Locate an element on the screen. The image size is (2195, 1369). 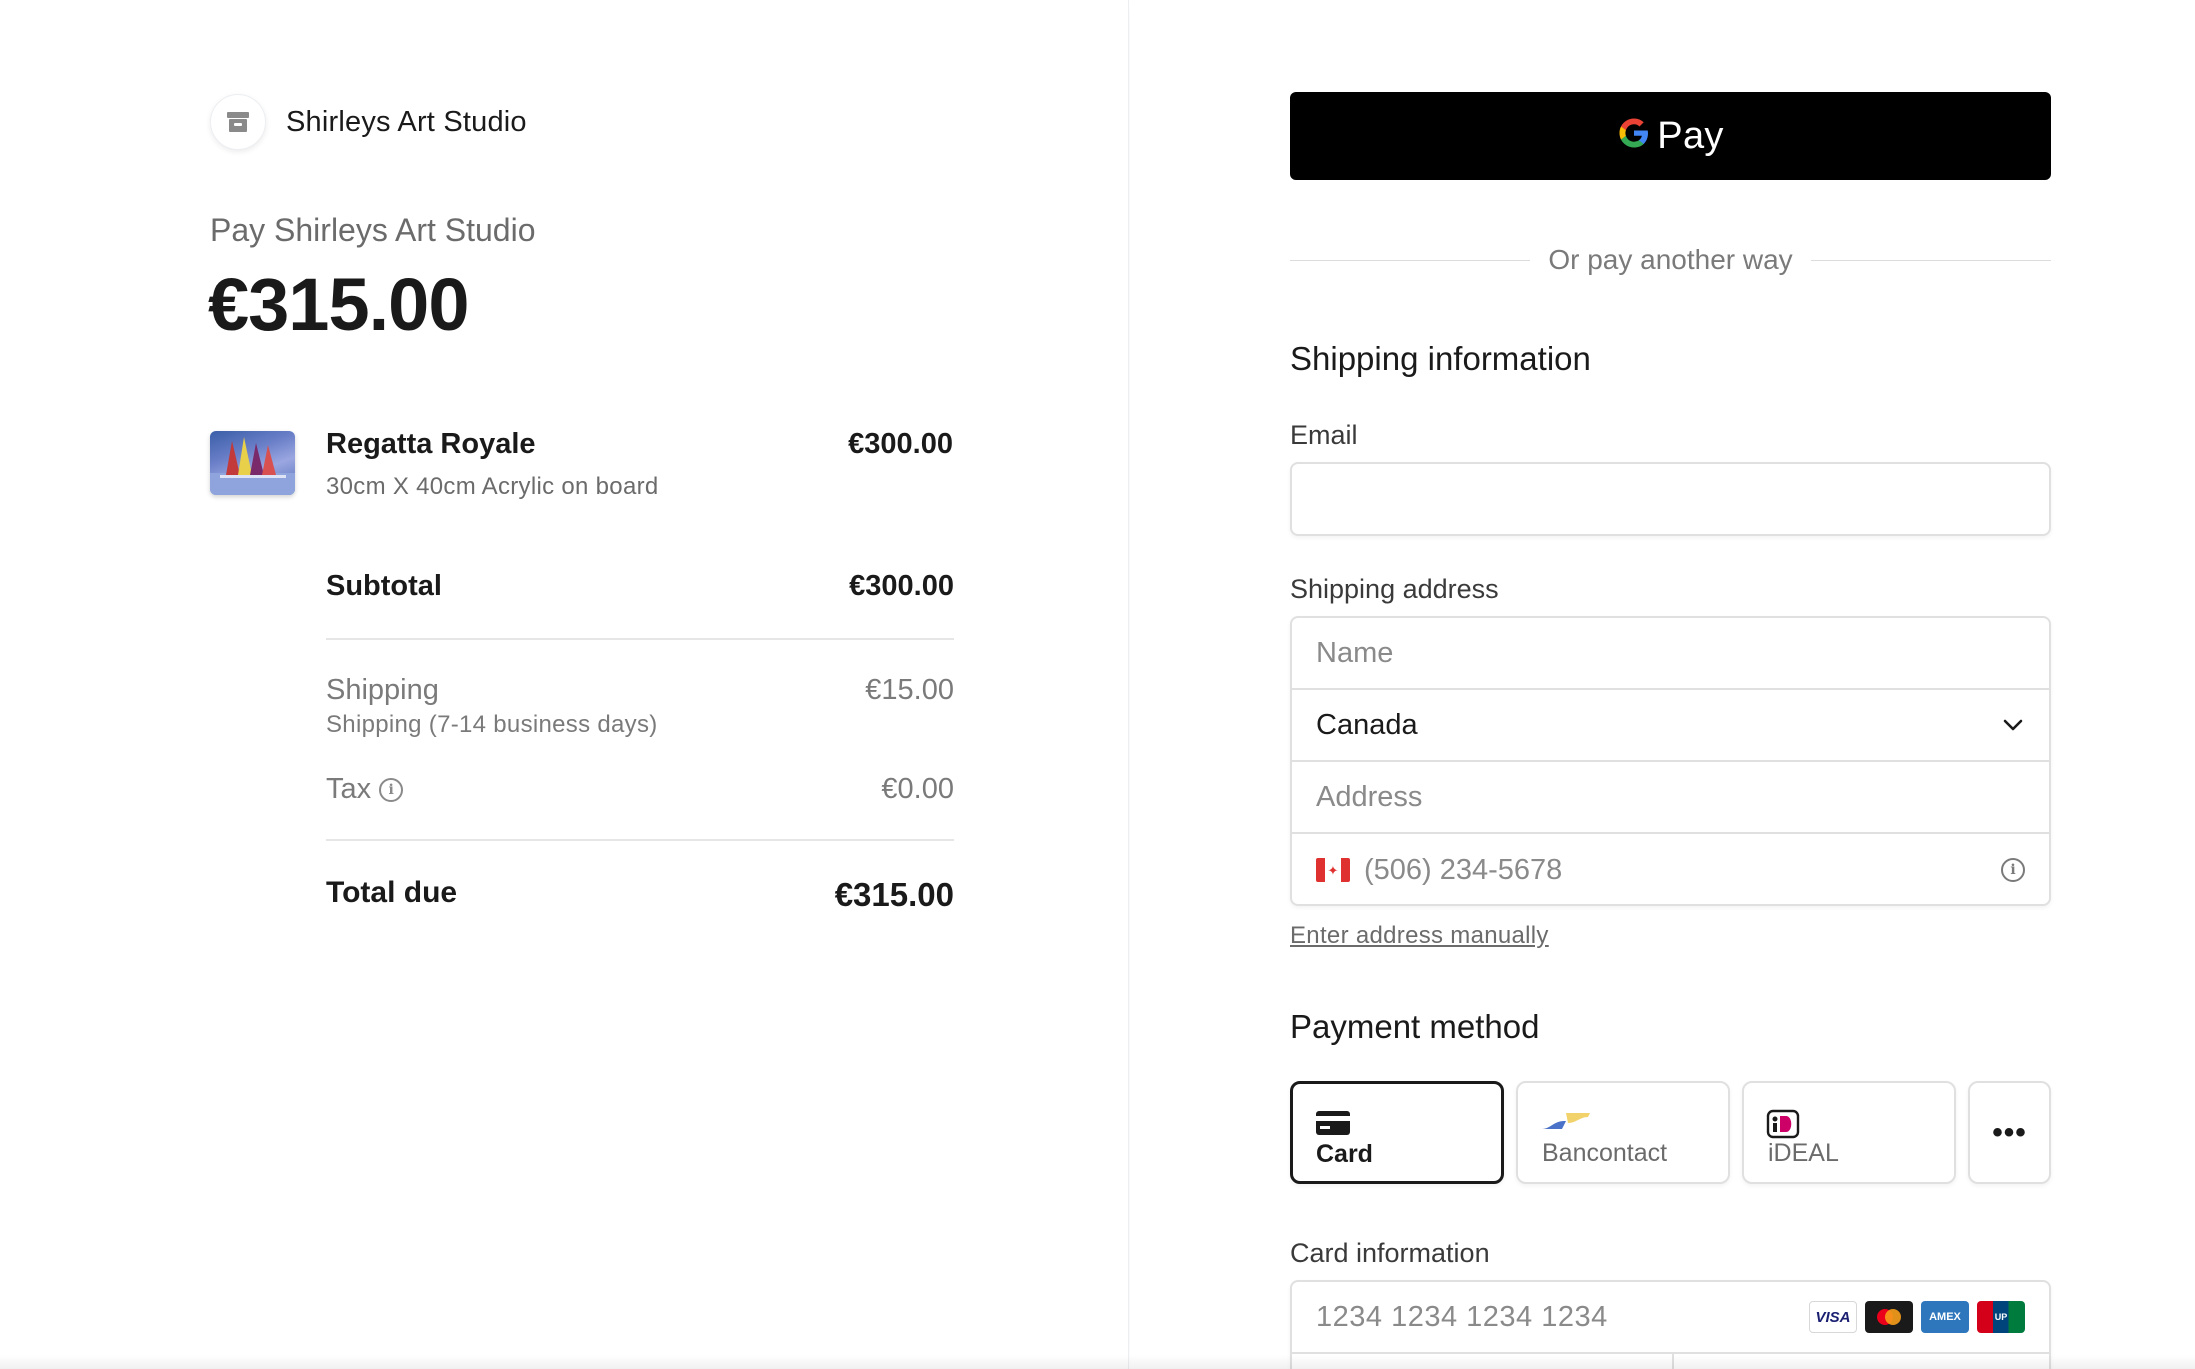
country-value: Canada is located at coordinates (1367, 724).